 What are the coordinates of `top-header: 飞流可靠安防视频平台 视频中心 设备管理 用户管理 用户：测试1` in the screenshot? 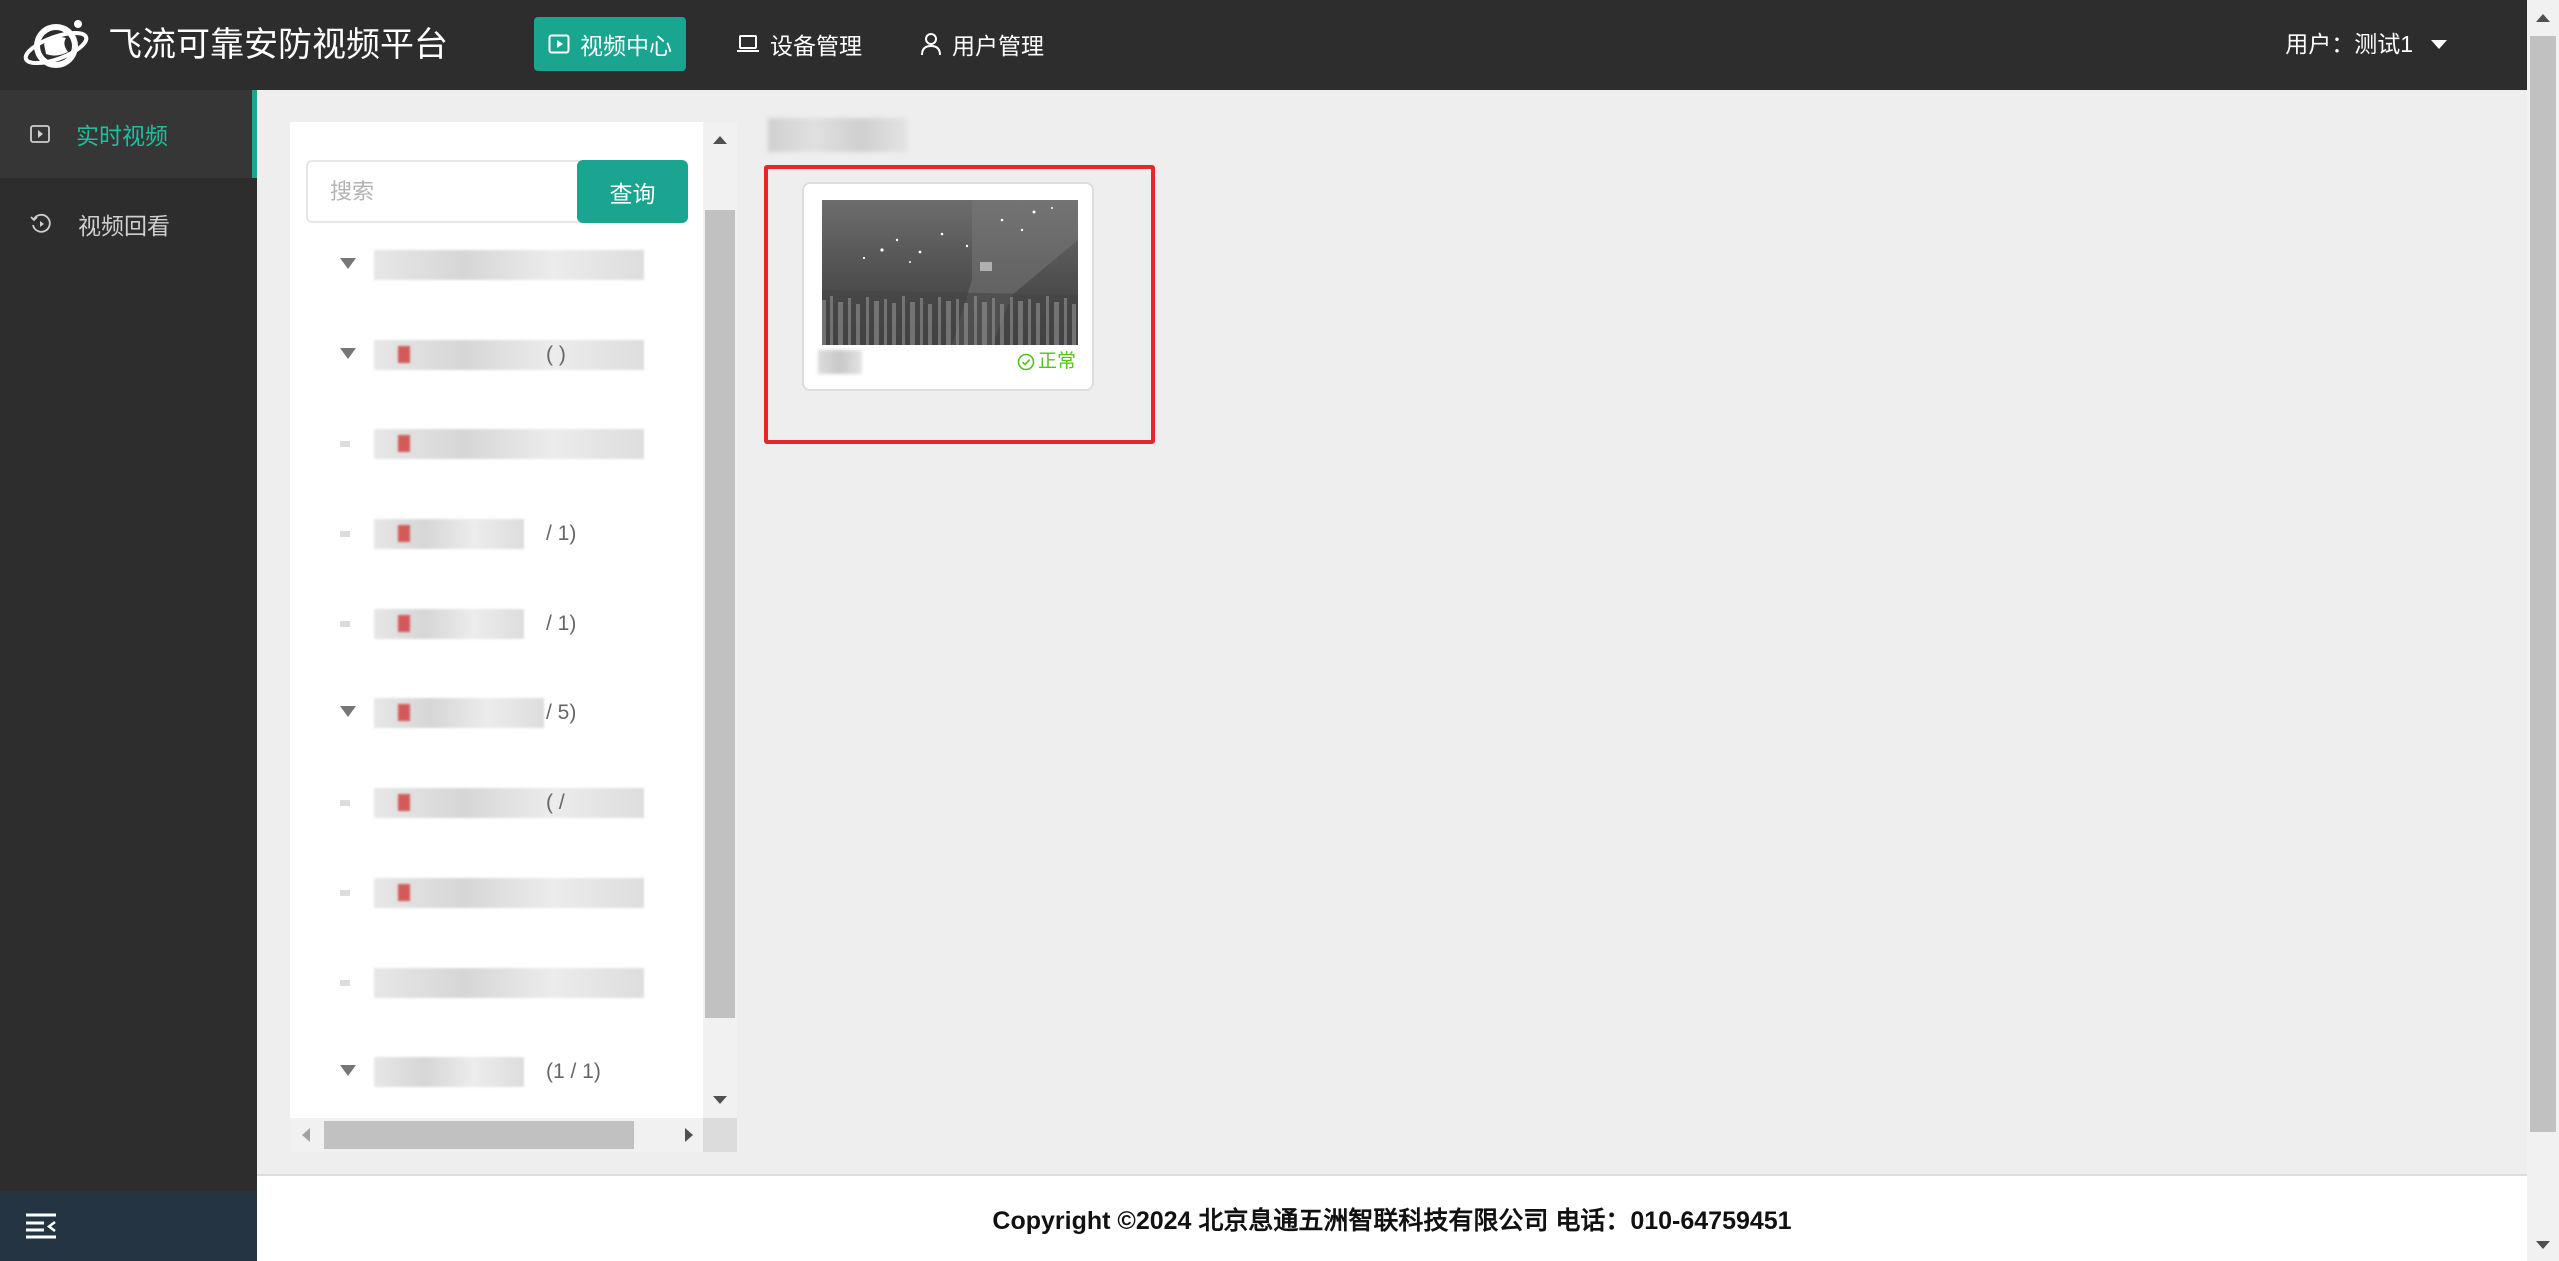 It's located at (1263, 45).